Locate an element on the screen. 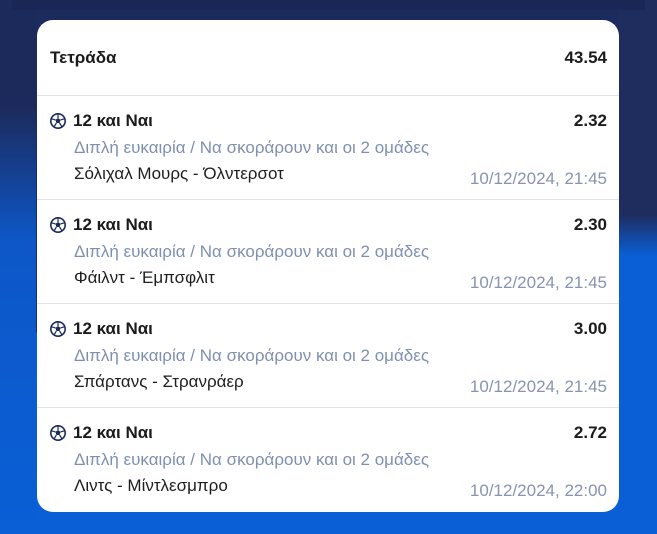 This screenshot has width=657, height=534. selection-datetime: 10/12/2024, 22:00 is located at coordinates (538, 490).